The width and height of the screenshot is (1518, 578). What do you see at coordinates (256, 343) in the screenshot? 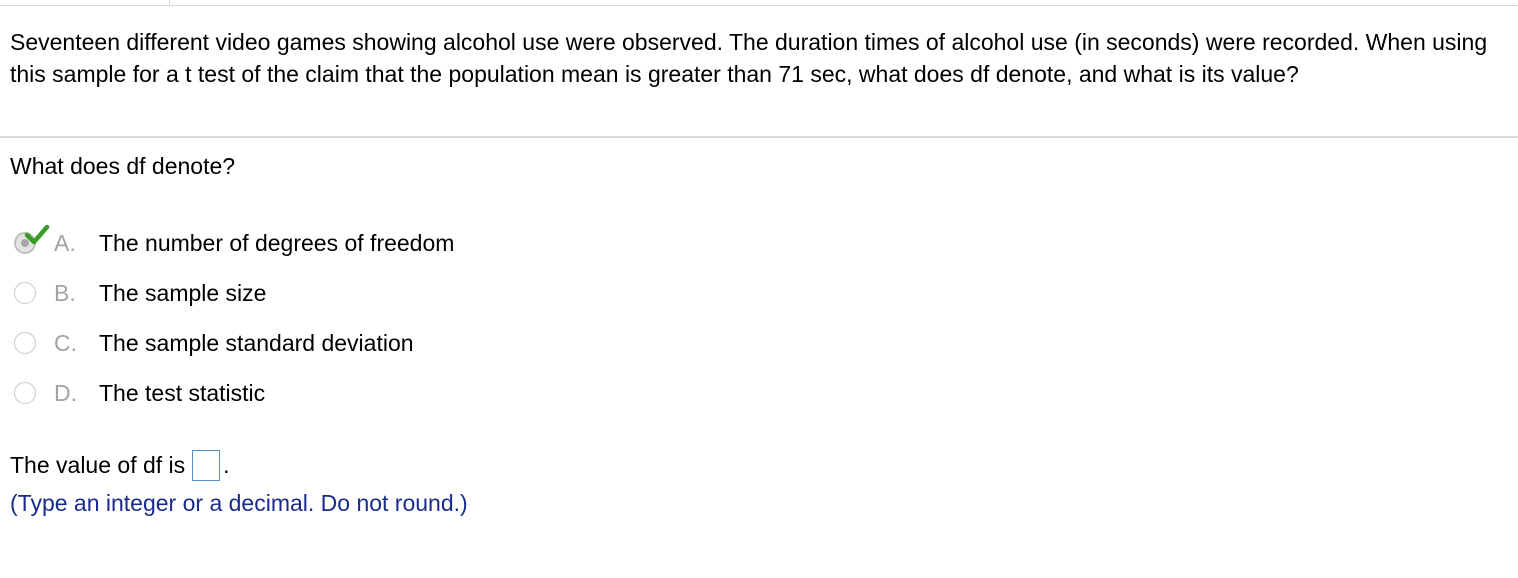
I see `choice-label: The sample standard deviation` at bounding box center [256, 343].